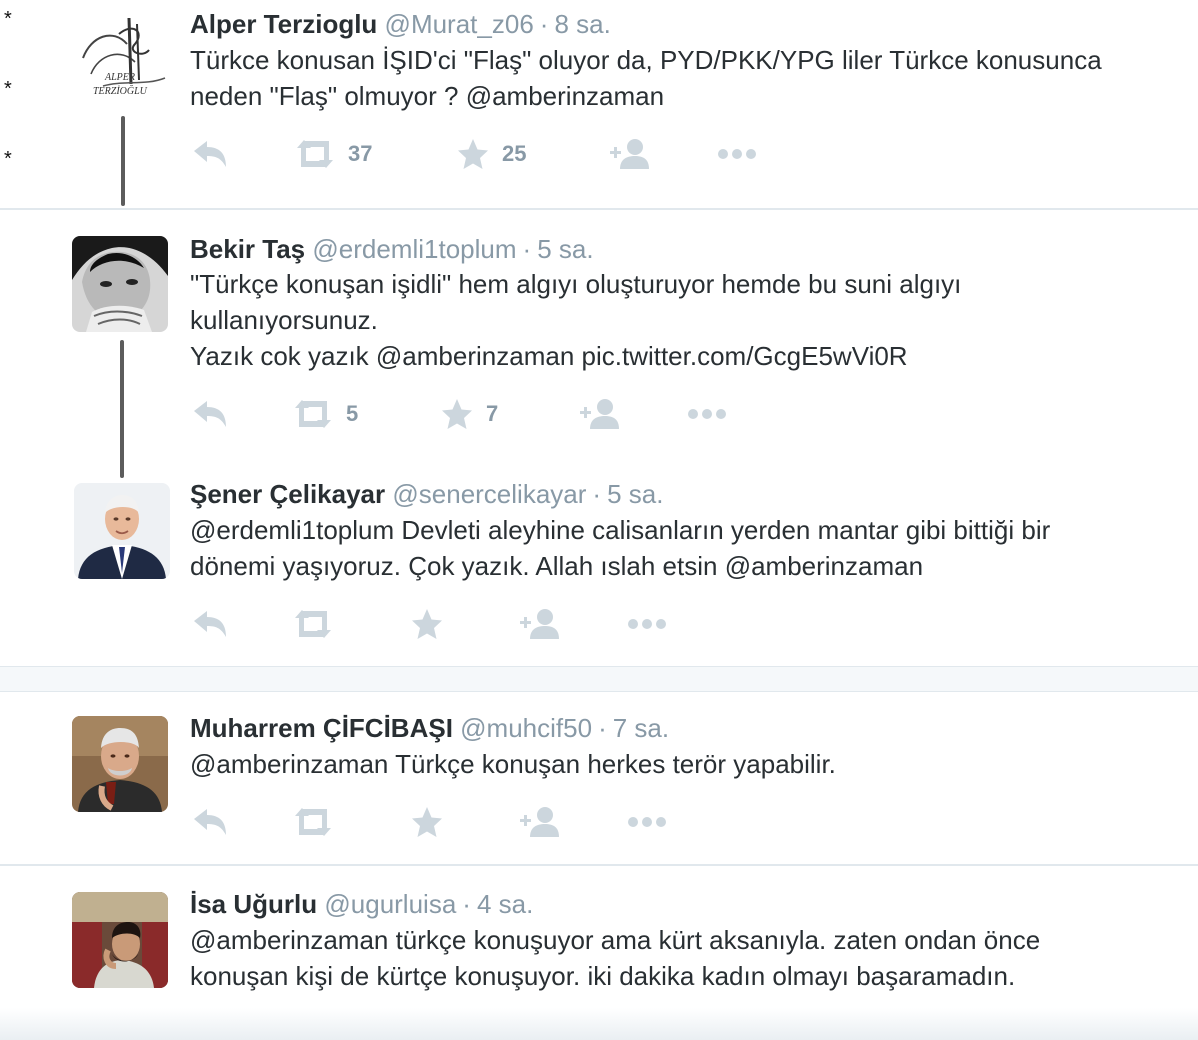 Image resolution: width=1198 pixels, height=1040 pixels. I want to click on retweet-button: 5, so click(325, 414).